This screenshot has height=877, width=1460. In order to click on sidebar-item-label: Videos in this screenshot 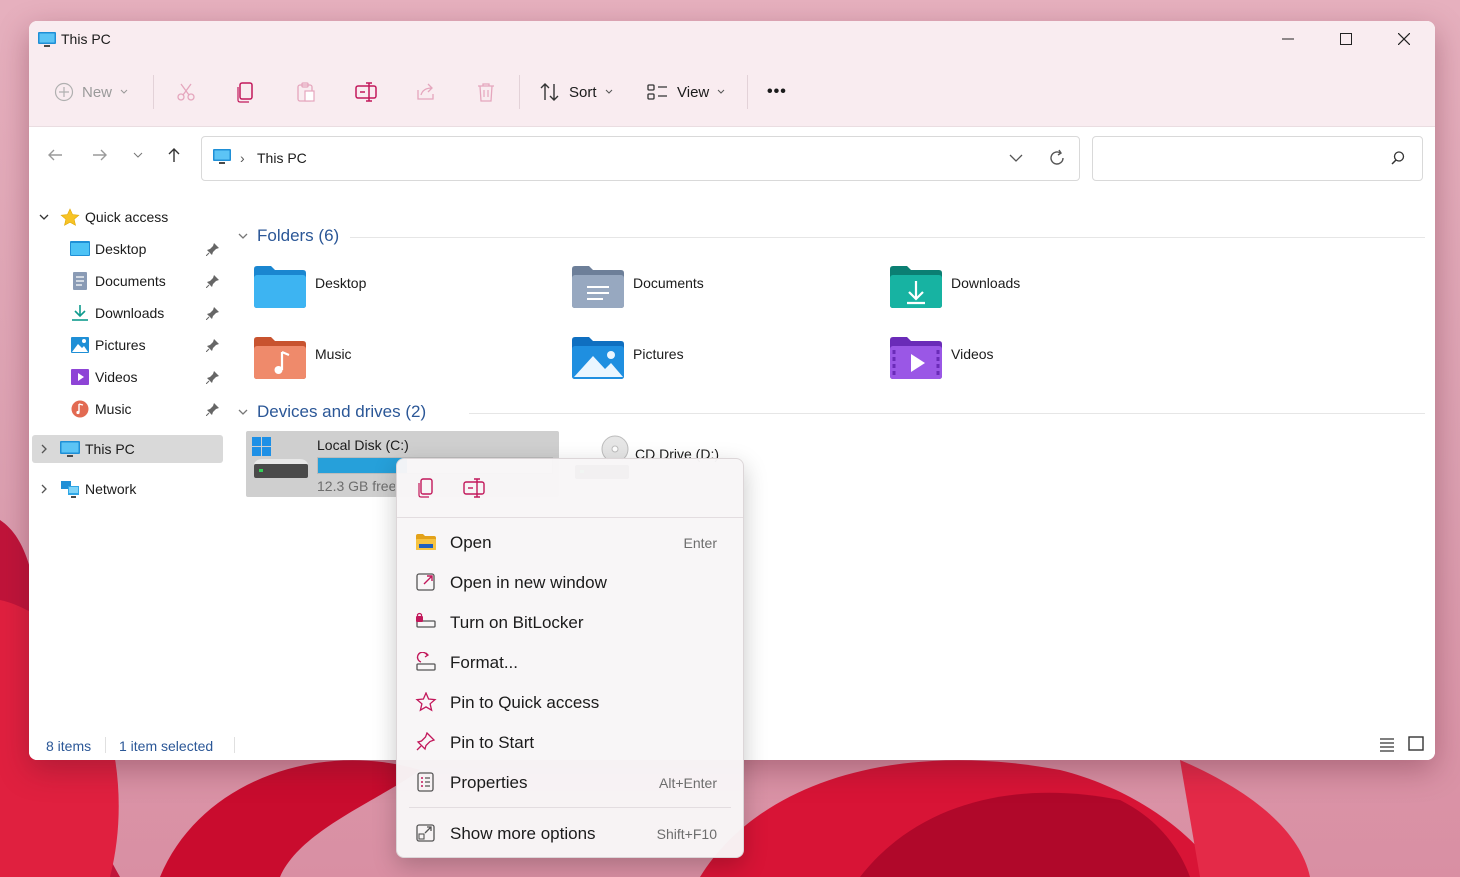, I will do `click(116, 377)`.